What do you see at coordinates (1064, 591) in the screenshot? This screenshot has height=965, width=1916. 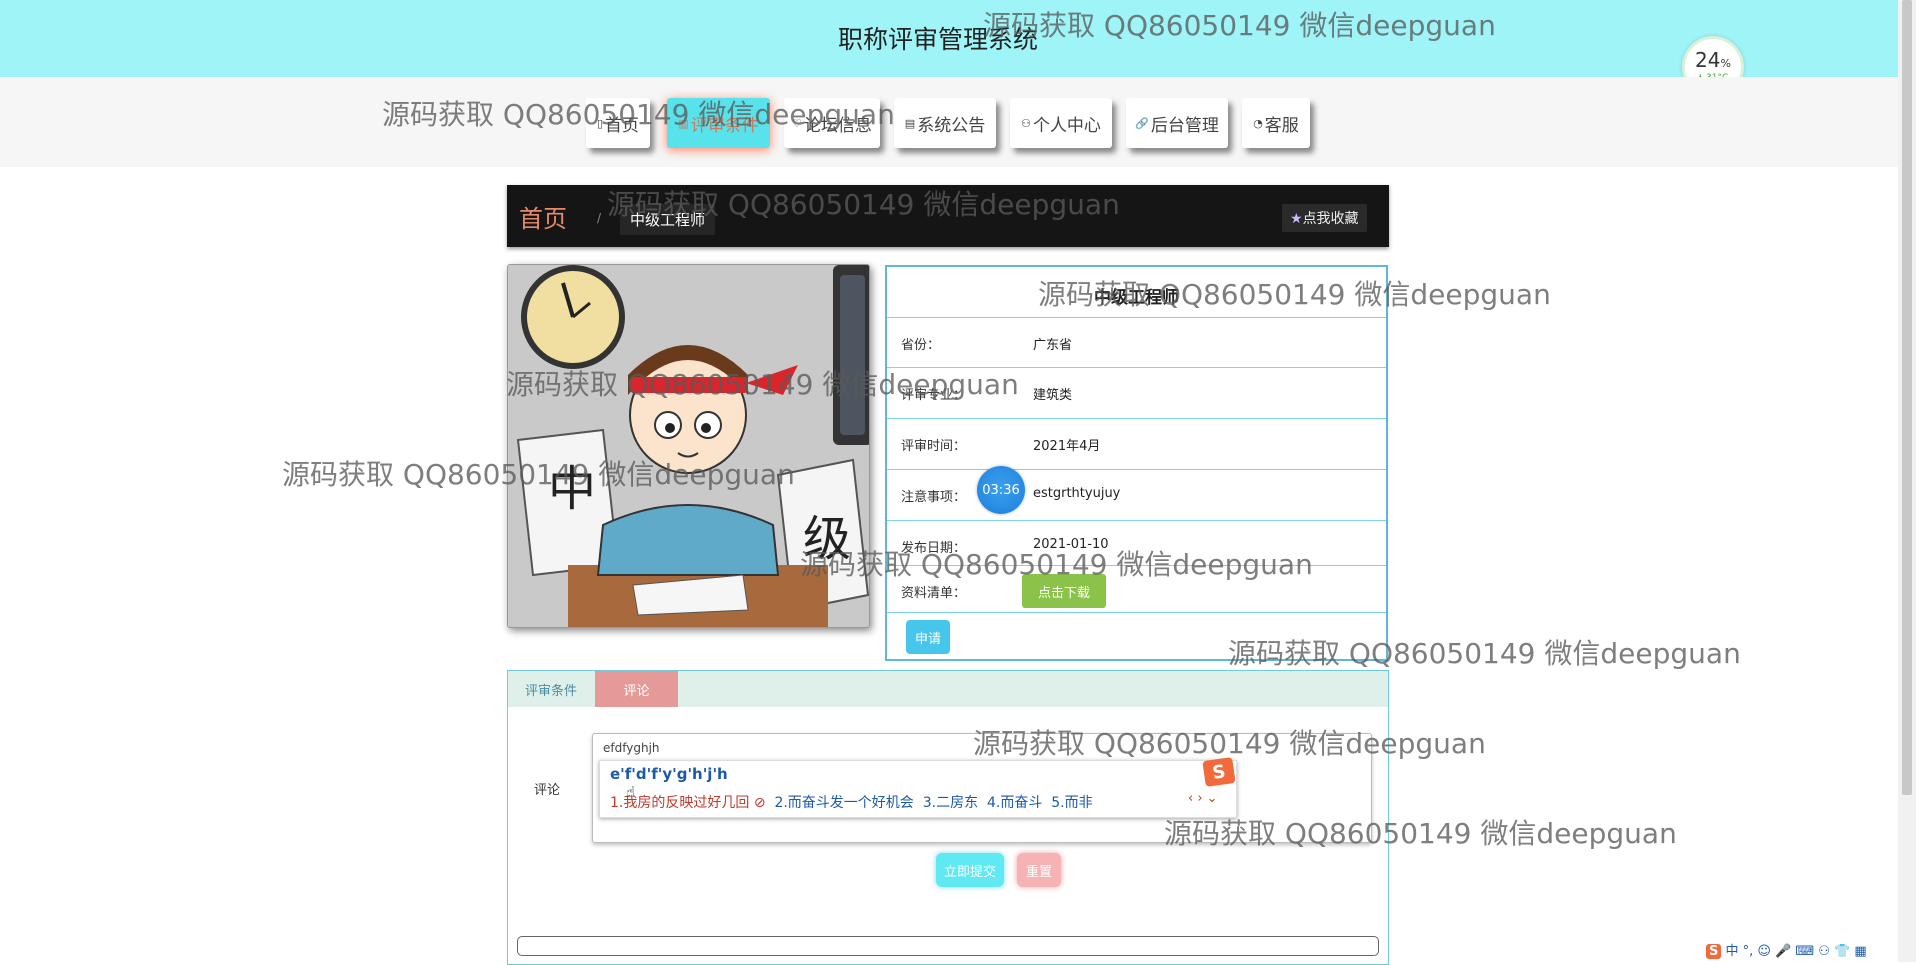 I see `download-button: 点击下载` at bounding box center [1064, 591].